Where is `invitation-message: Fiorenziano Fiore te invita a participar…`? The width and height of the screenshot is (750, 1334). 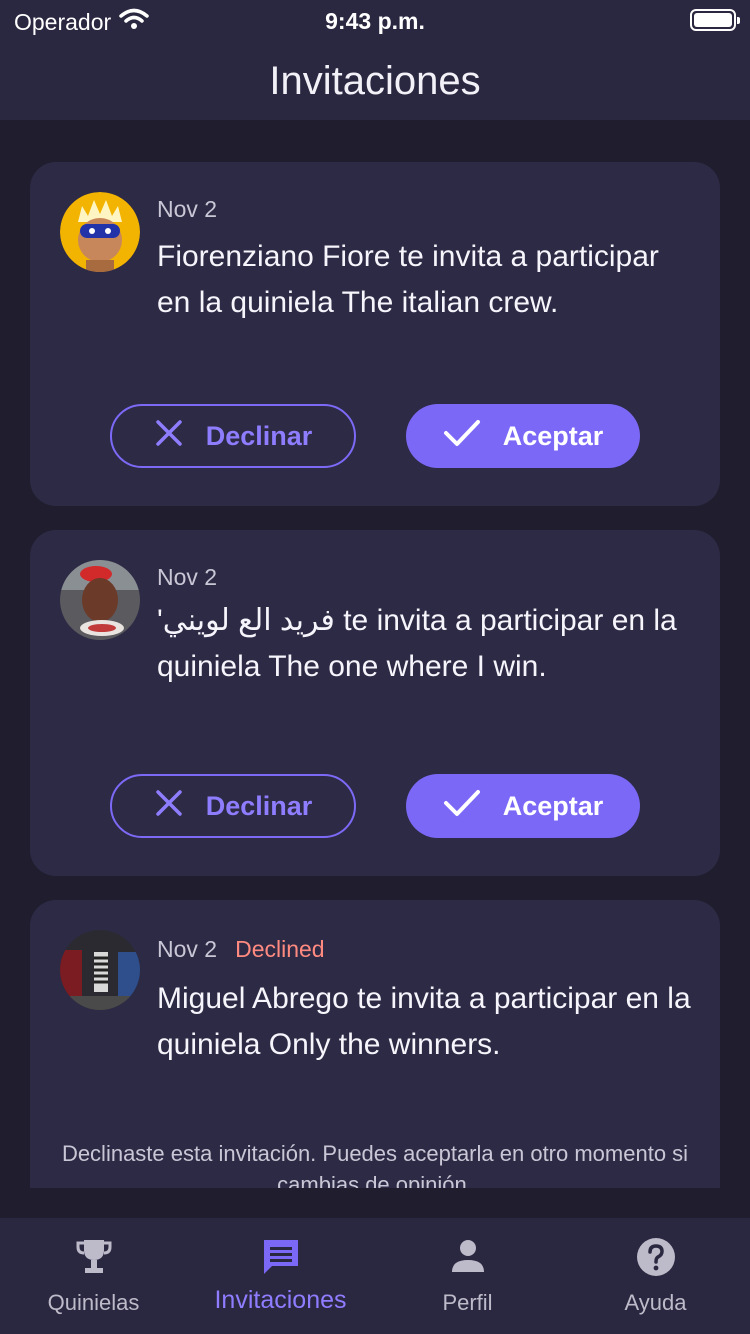
invitation-message: Fiorenziano Fiore te invita a participar… is located at coordinates (408, 279).